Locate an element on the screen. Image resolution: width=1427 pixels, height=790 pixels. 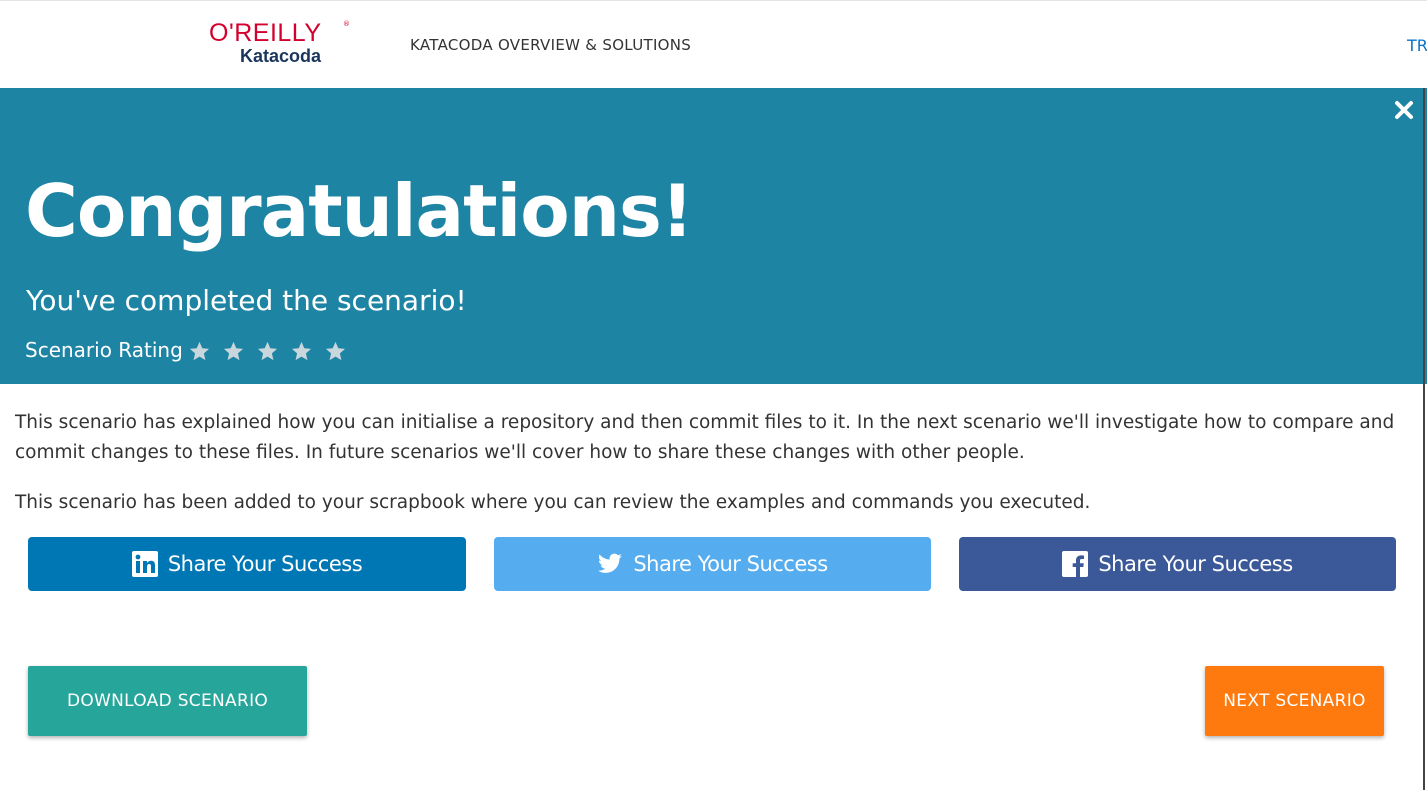
completed-subtitle: You've completed the scenario! is located at coordinates (246, 300).